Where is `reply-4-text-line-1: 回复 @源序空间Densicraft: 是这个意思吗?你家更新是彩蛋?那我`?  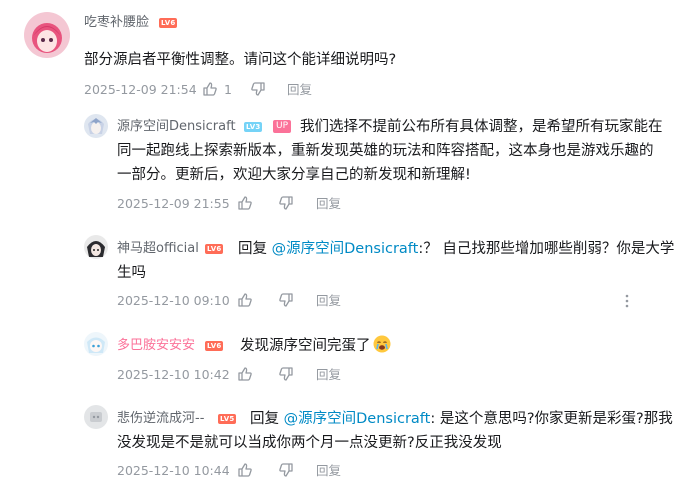
reply-4-text-line-1: 回复 @源序空间Densicraft: 是这个意思吗?你家更新是彩蛋?那我 is located at coordinates (461, 419).